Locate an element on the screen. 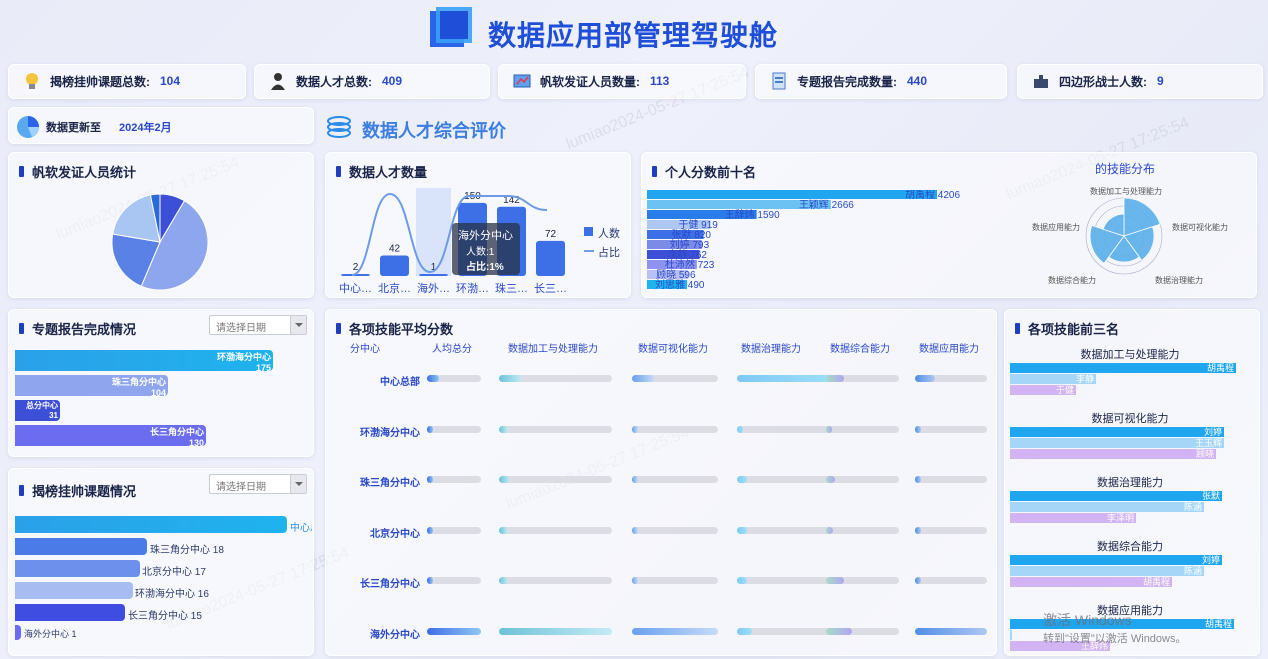 The height and width of the screenshot is (659, 1268). top10-name: 王辞炜 1590 is located at coordinates (752, 214).